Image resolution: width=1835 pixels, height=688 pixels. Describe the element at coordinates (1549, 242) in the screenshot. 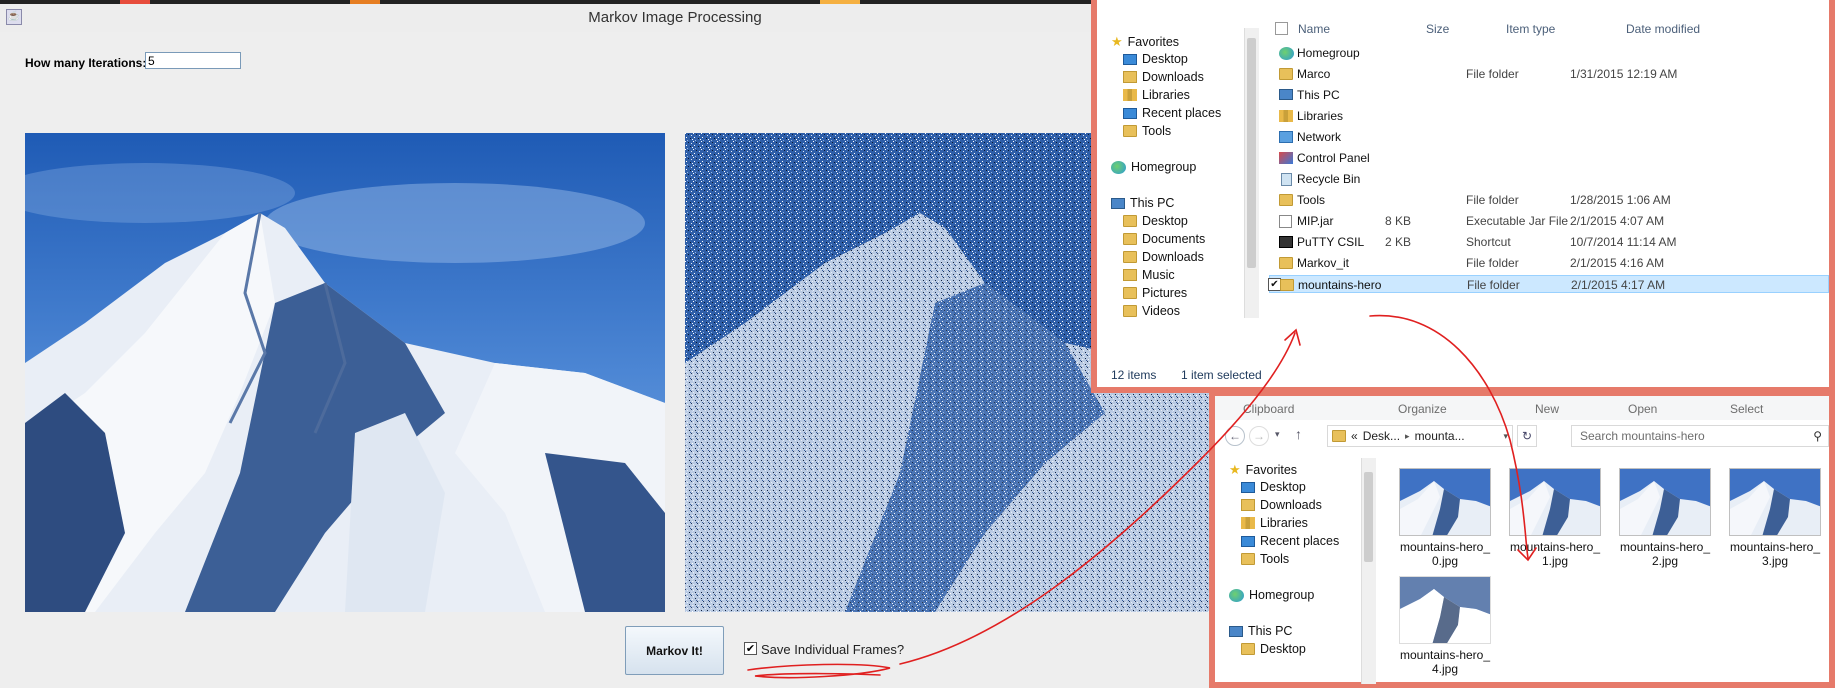

I see `file-row: PuTTY CSIL 2 KB Shortcut 10/7/2014 11:14 AM` at that location.